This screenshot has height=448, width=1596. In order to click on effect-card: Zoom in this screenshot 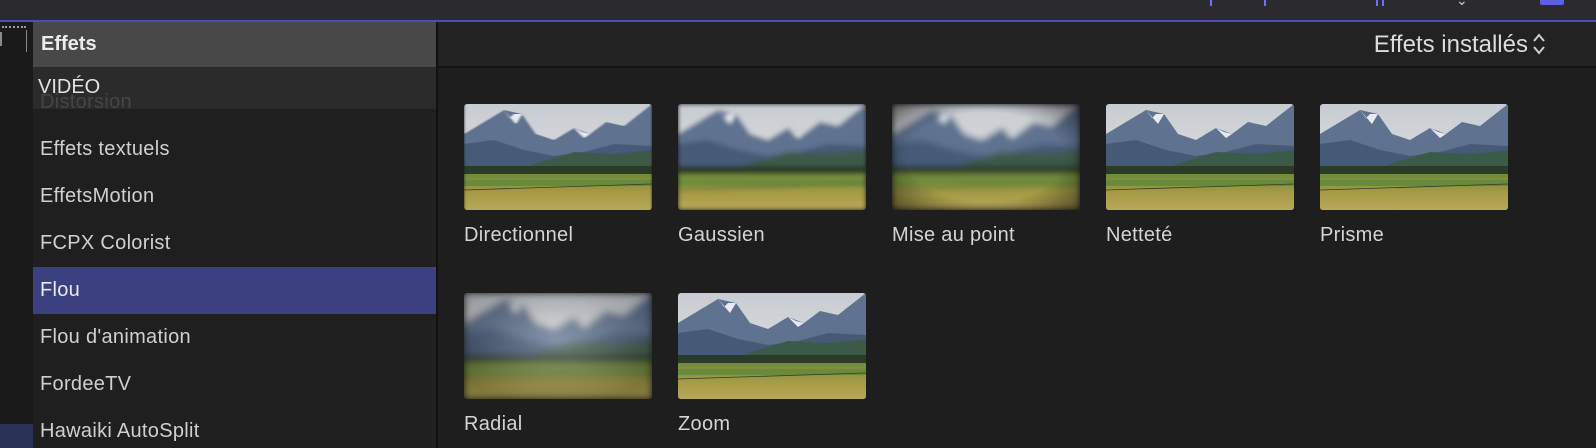, I will do `click(772, 364)`.